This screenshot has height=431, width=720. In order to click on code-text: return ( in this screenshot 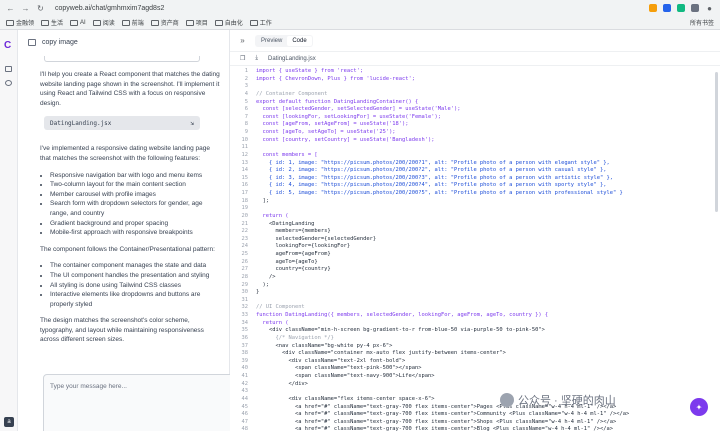, I will do `click(272, 322)`.